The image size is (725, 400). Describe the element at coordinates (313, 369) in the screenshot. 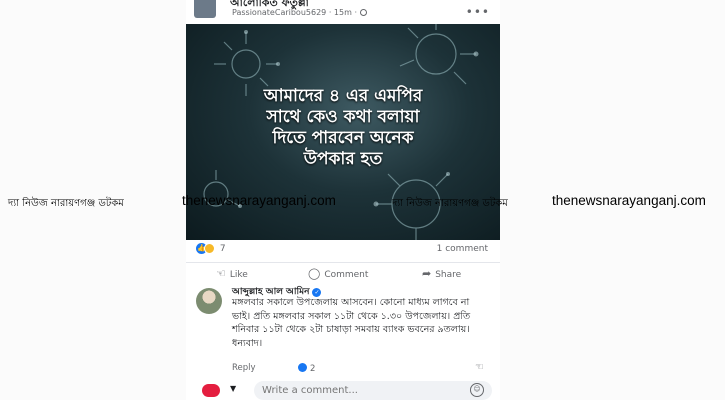

I see `comment-like-count: 2` at that location.